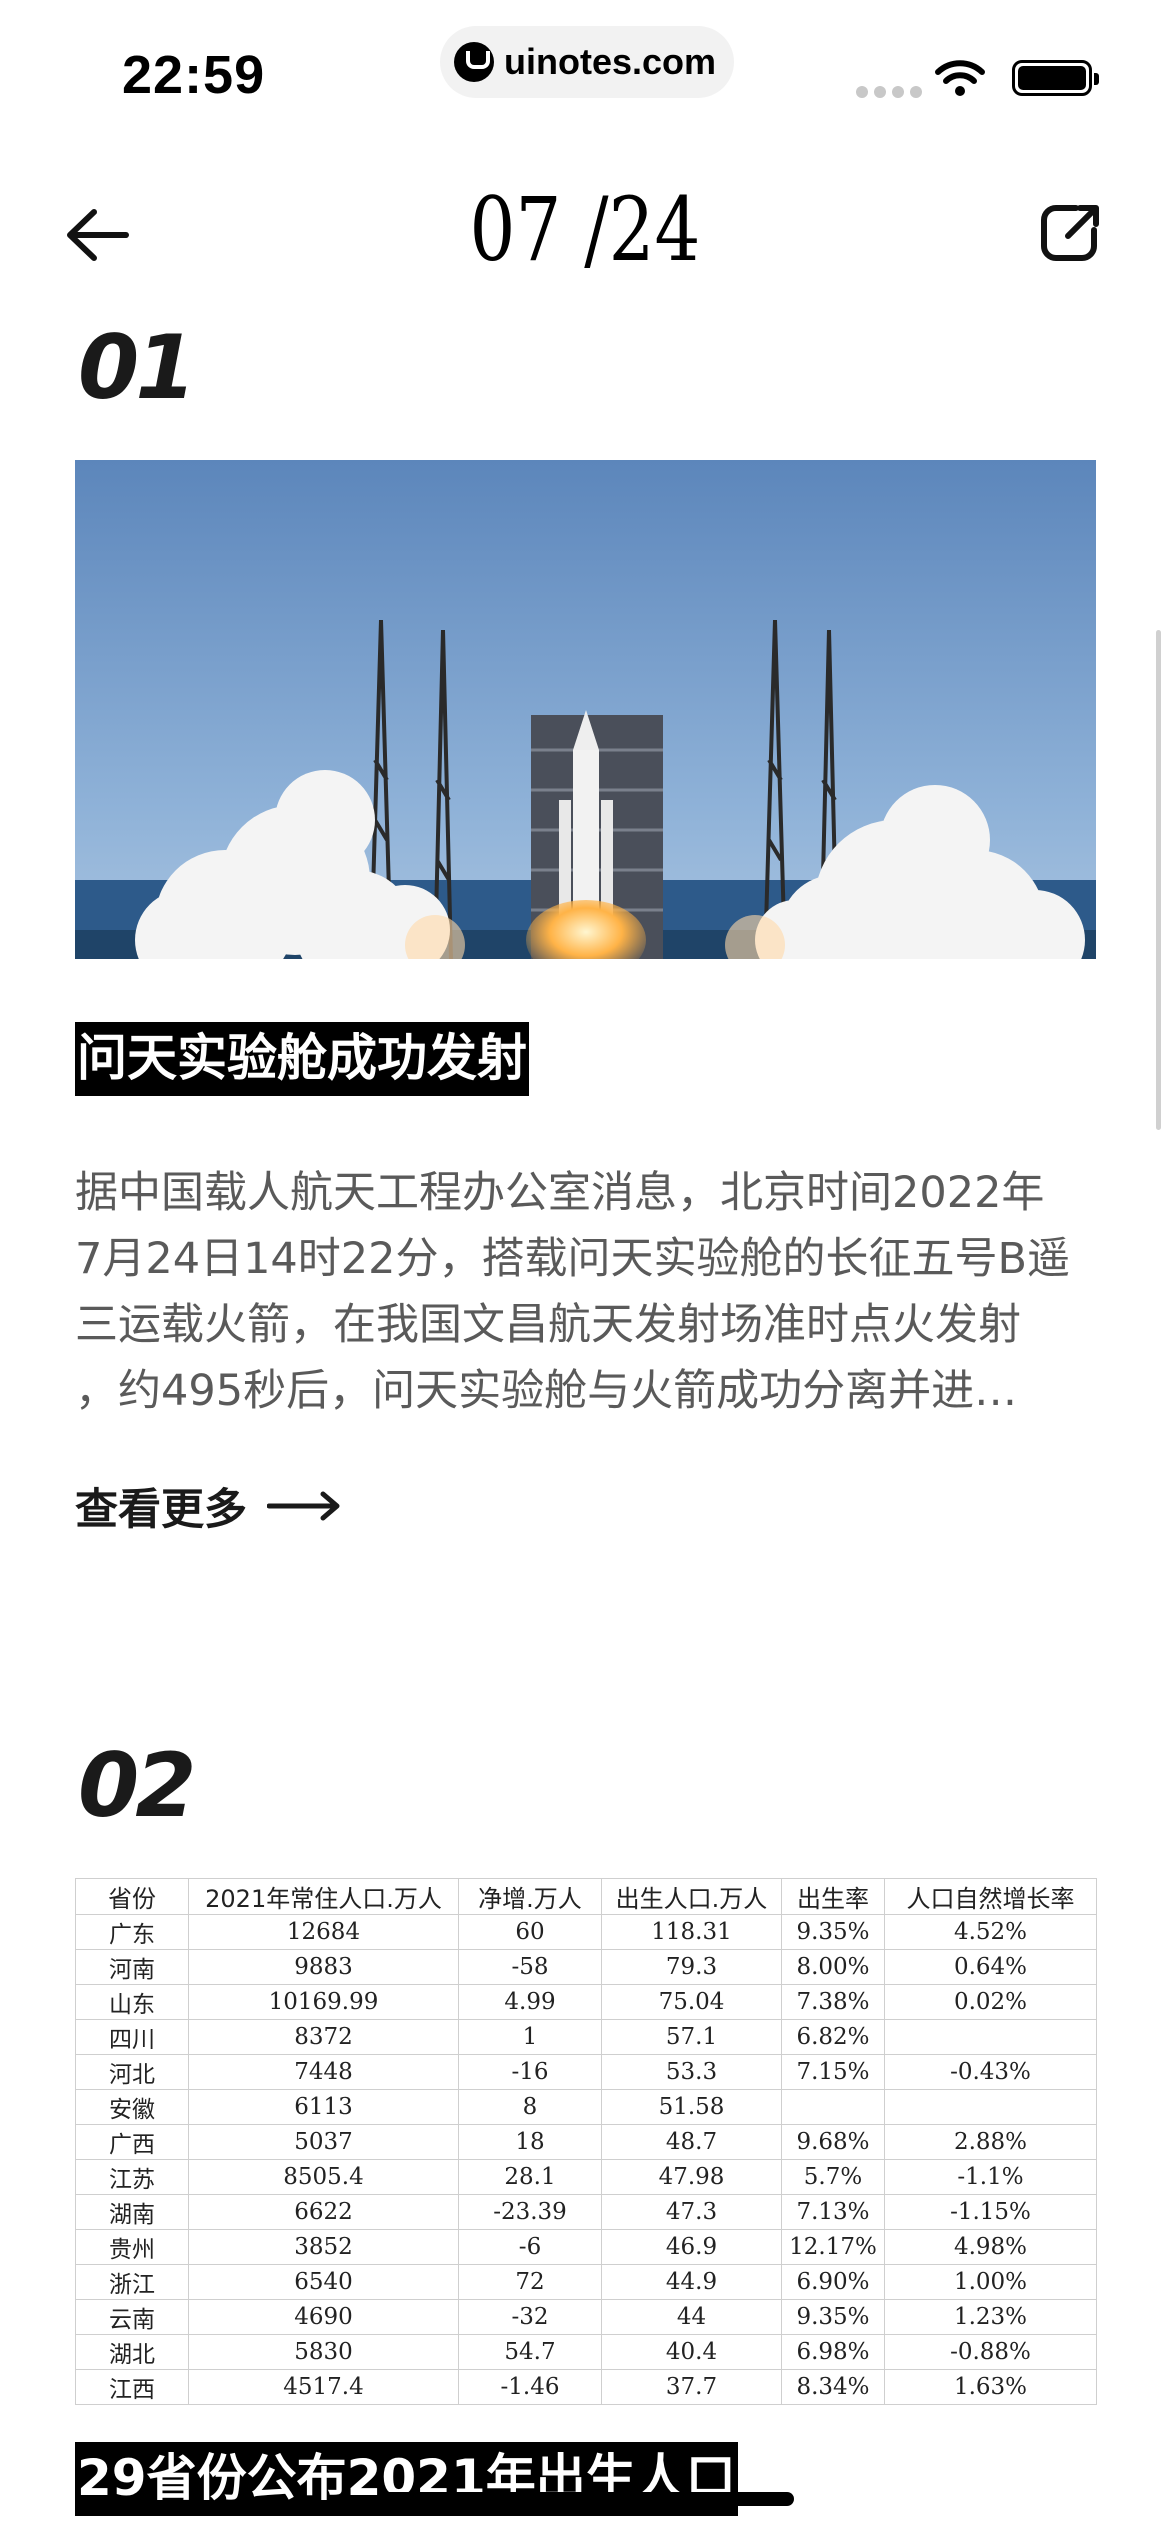 The width and height of the screenshot is (1170, 2532). Describe the element at coordinates (990, 2282) in the screenshot. I see `table-cell: 1.00%` at that location.